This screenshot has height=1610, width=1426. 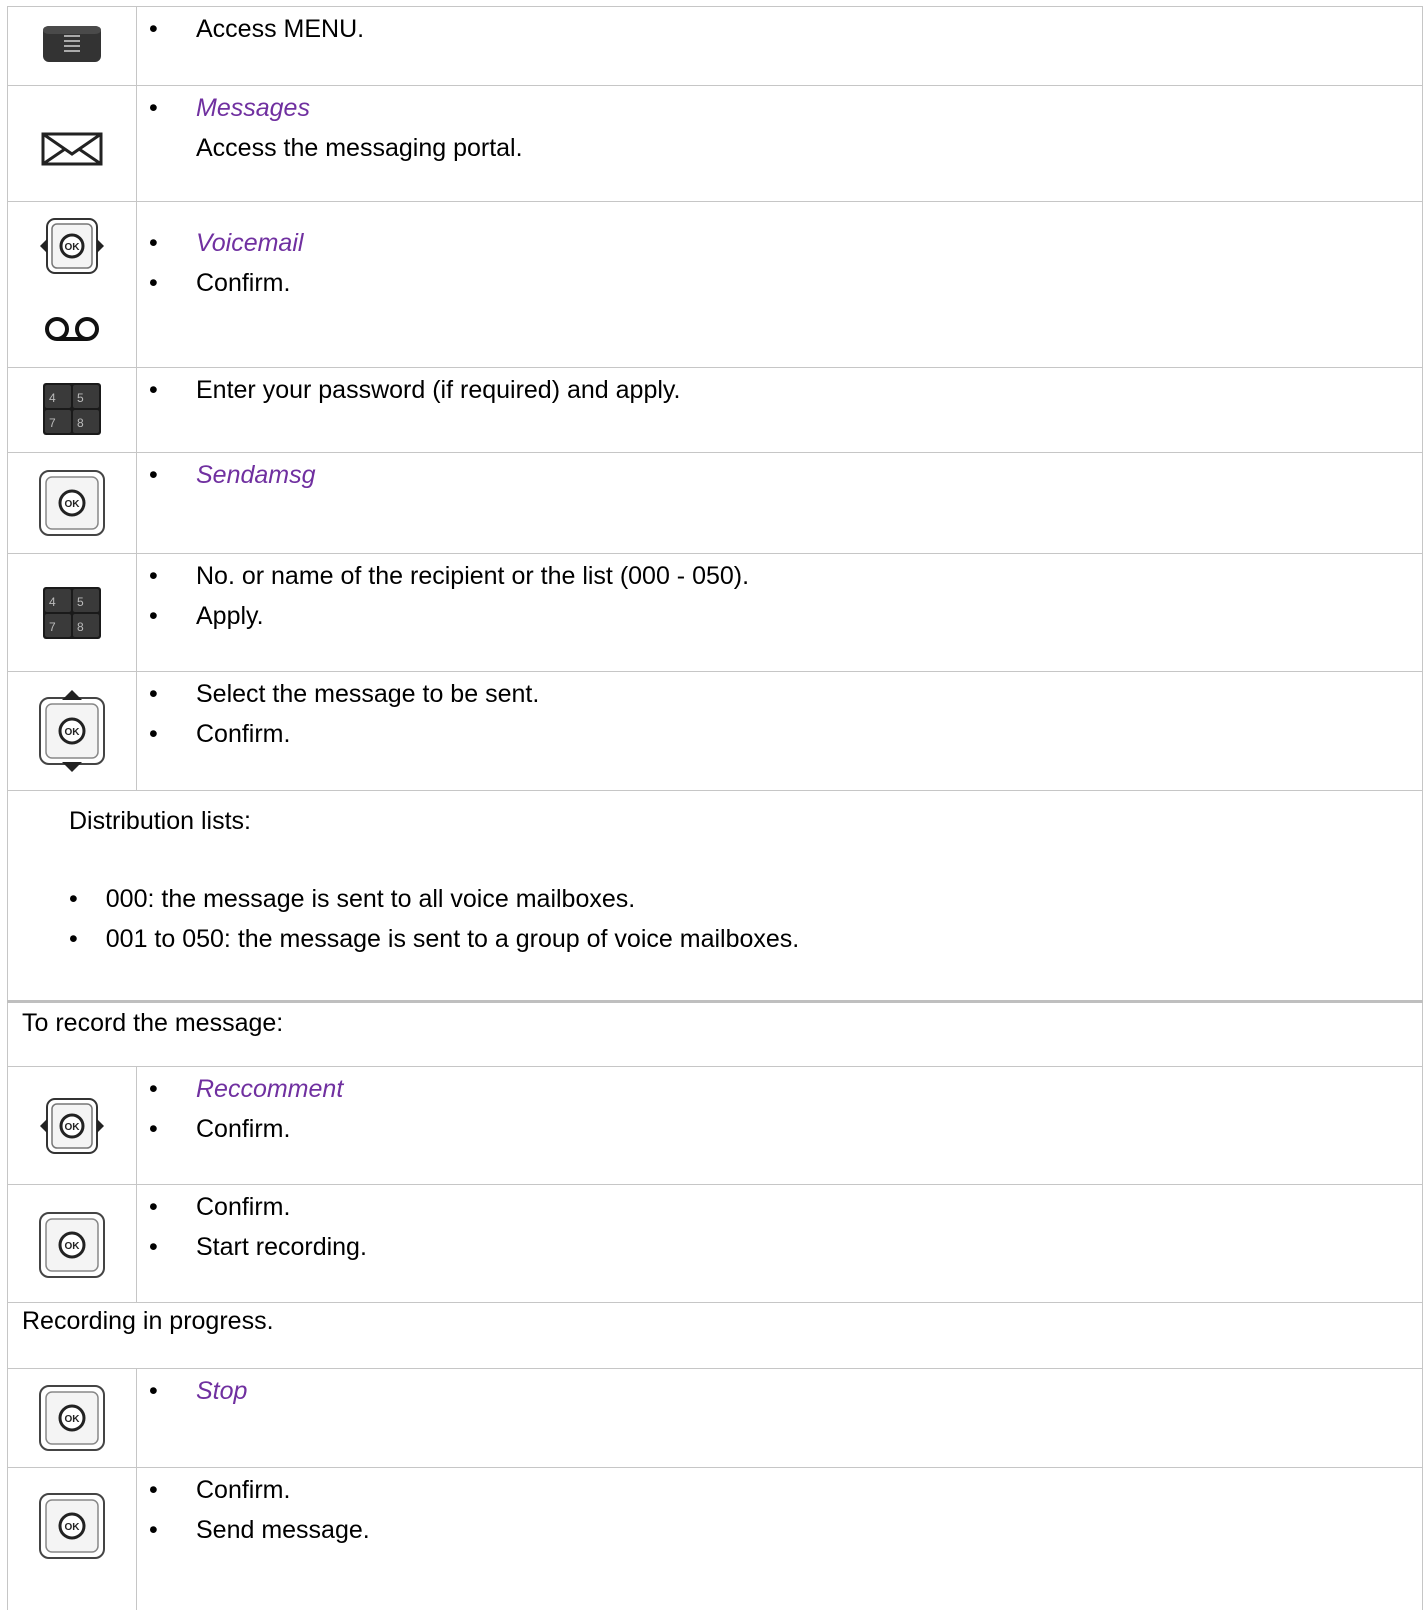 What do you see at coordinates (715, 1335) in the screenshot?
I see `status-row: Recording in progress.` at bounding box center [715, 1335].